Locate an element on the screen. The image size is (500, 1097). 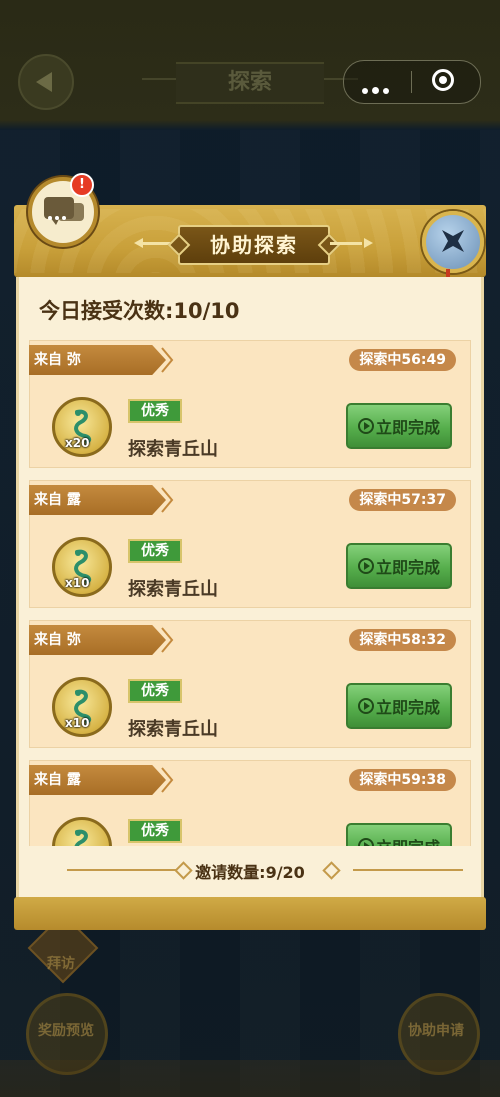
coin-snake-icon is located at coordinates (81, 837).